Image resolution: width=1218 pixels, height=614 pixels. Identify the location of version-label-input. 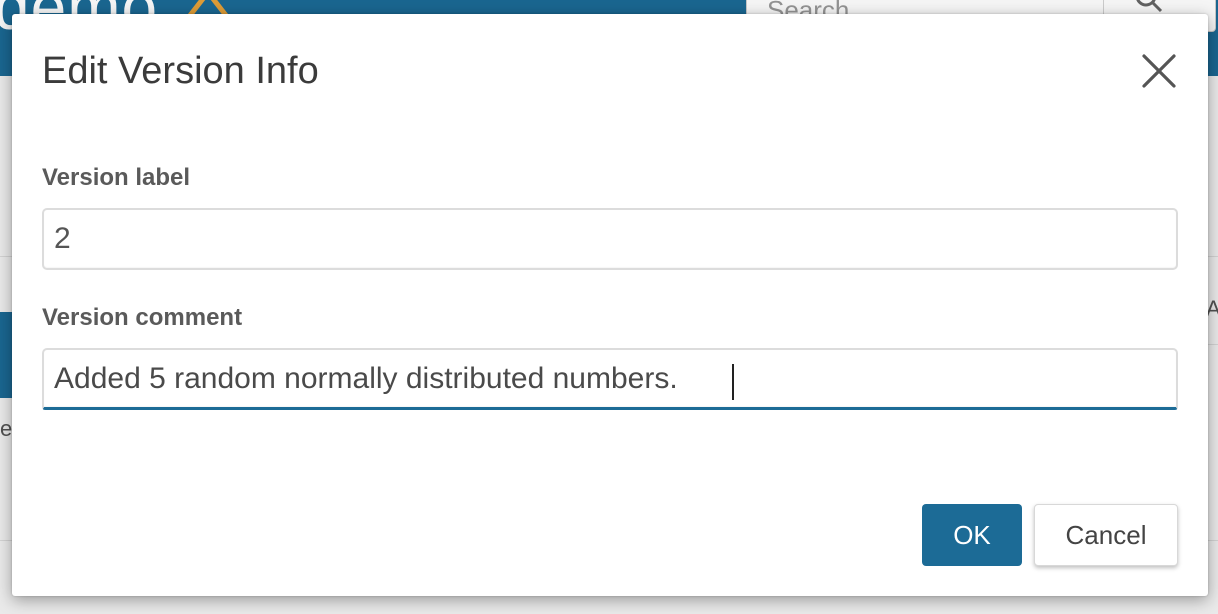
(610, 239).